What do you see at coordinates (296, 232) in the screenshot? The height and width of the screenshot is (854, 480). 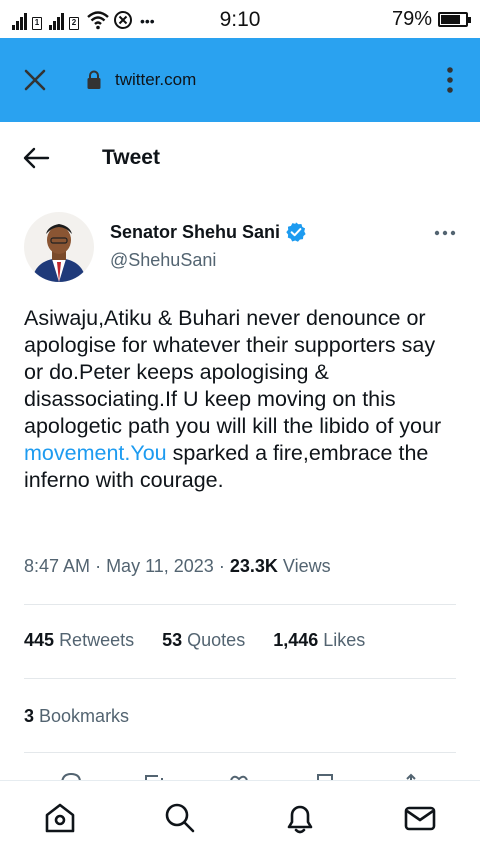 I see `verified-badge-icon` at bounding box center [296, 232].